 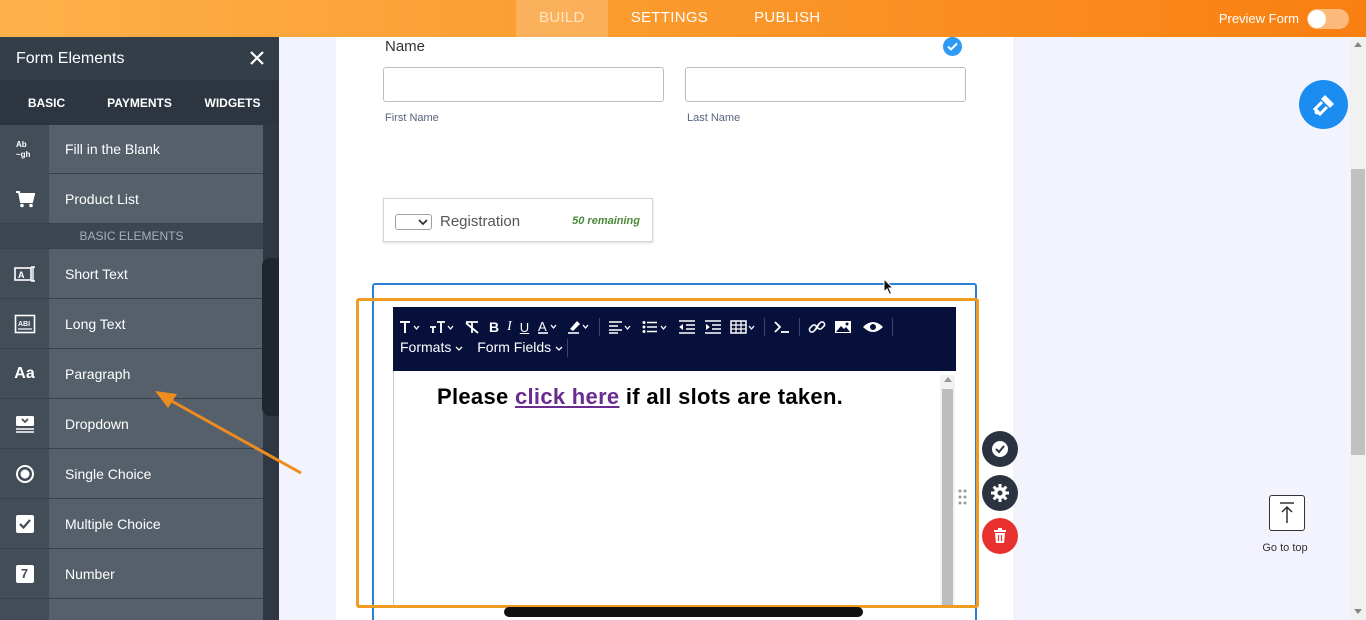 I want to click on page-scrollbar-thumb, so click(x=1358, y=312).